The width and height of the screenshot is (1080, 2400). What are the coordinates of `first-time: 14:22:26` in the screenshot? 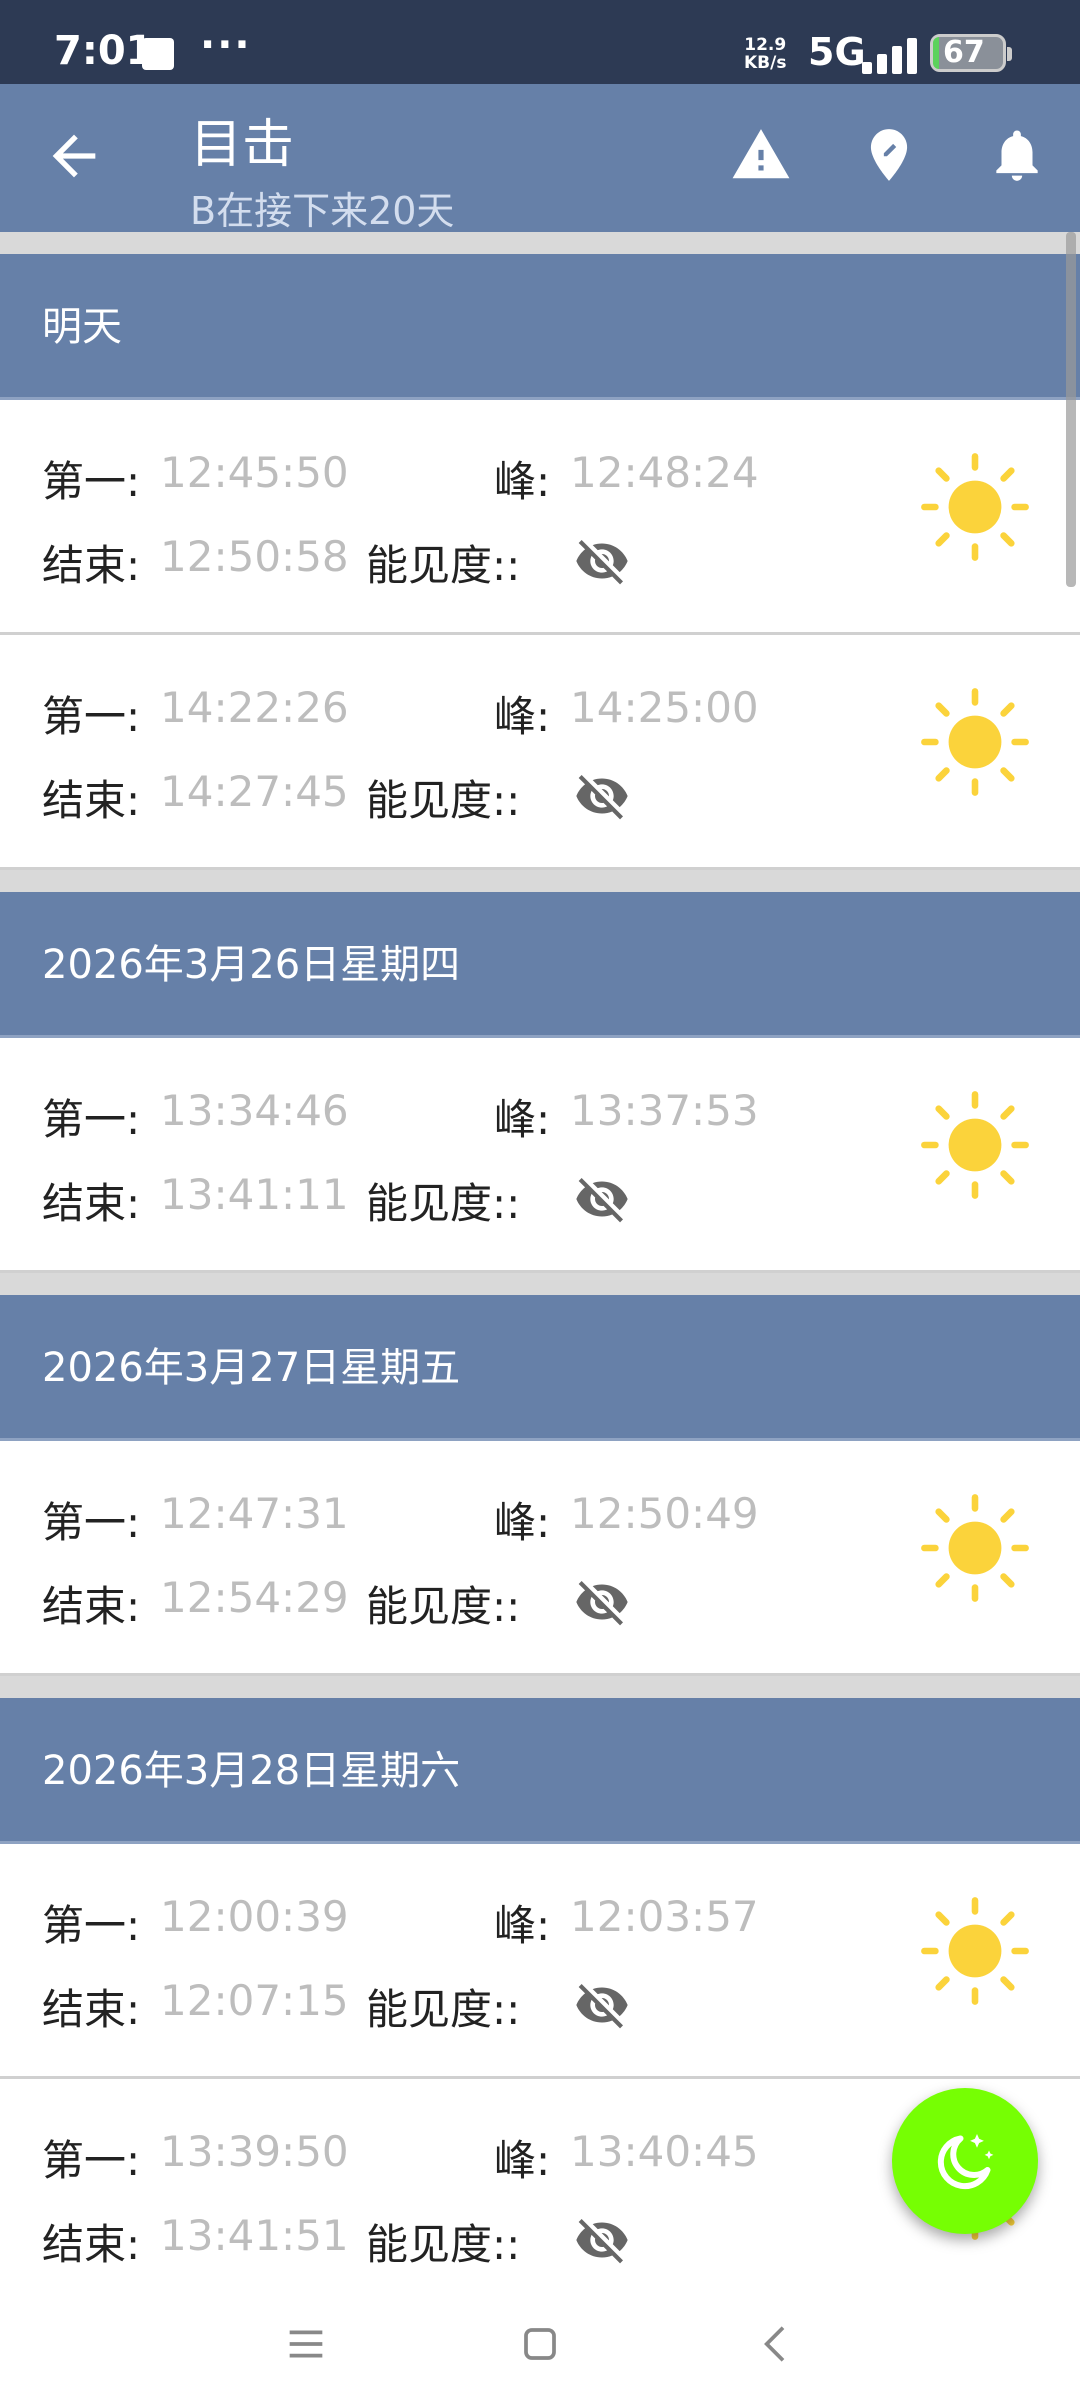 It's located at (254, 707).